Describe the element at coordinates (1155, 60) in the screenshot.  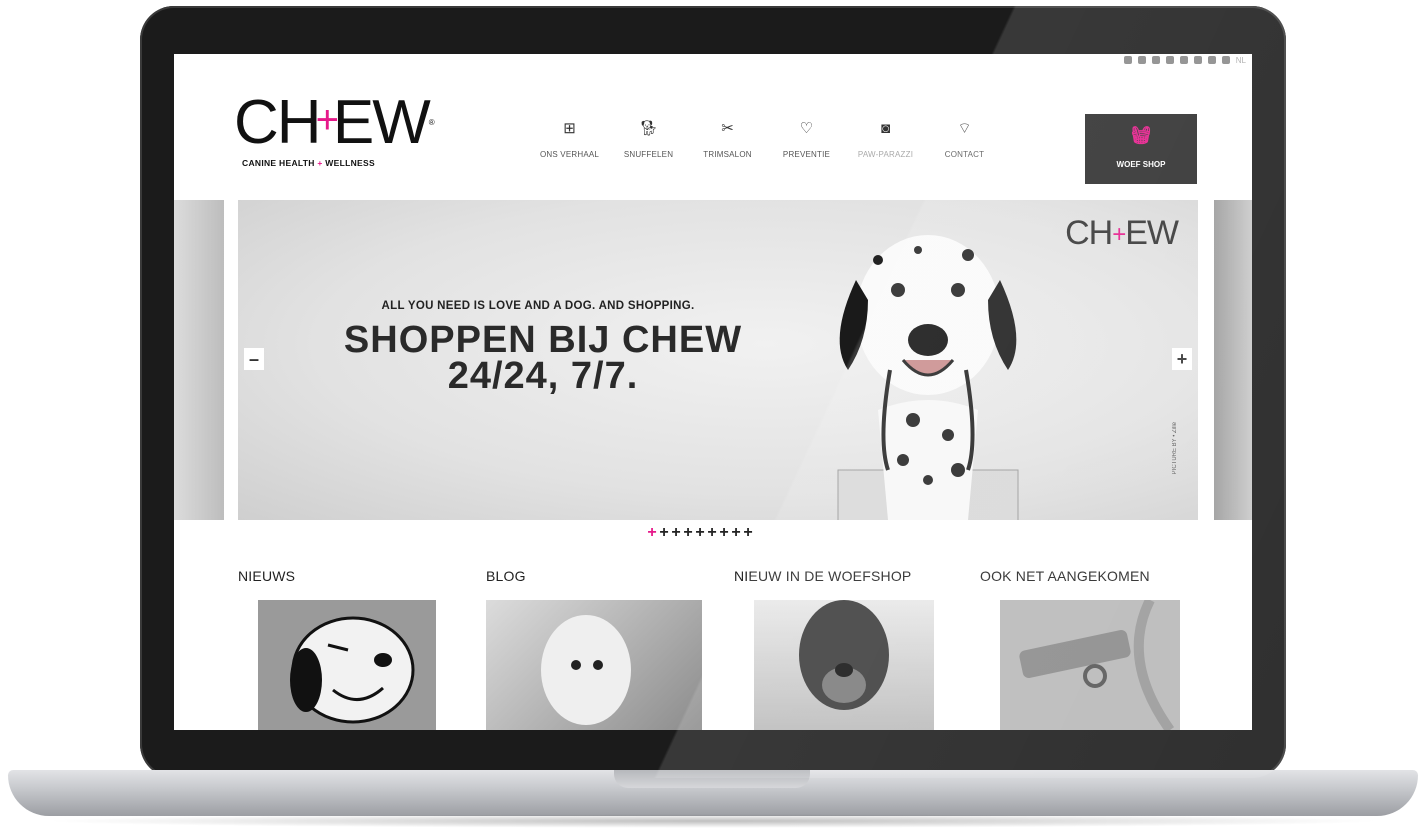
I see `googleplus-icon` at that location.